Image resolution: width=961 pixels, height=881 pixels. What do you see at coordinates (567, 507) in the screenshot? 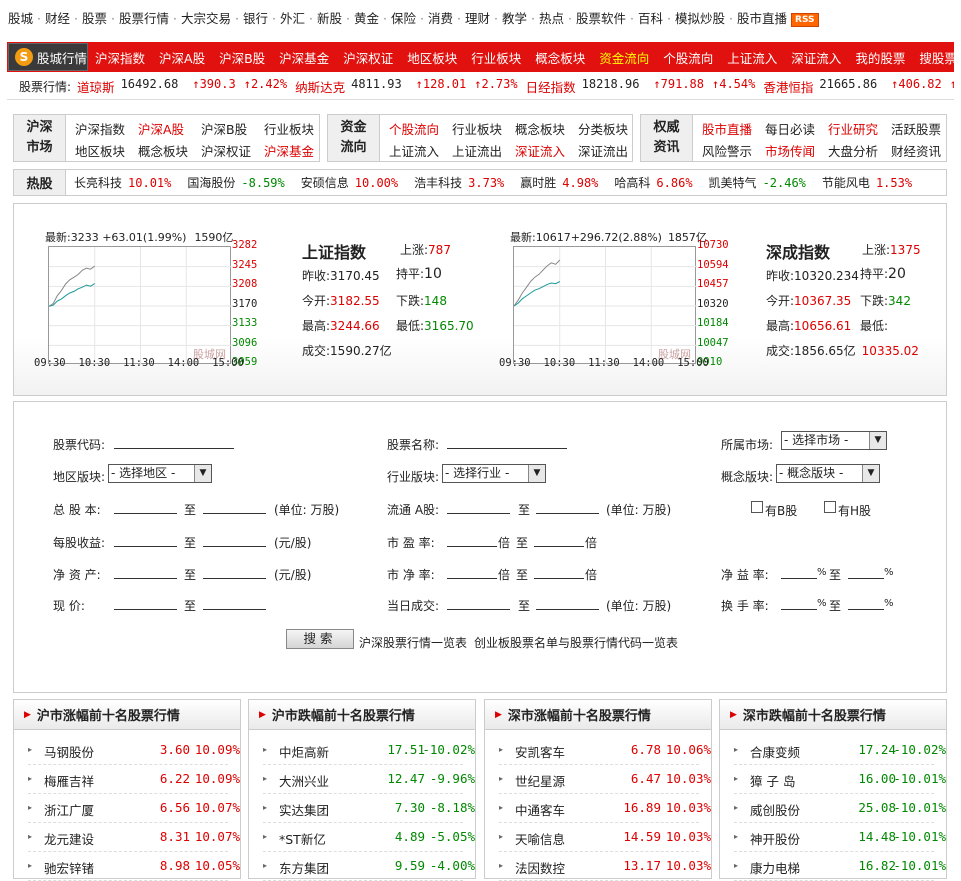
I see `float-a-max-input` at bounding box center [567, 507].